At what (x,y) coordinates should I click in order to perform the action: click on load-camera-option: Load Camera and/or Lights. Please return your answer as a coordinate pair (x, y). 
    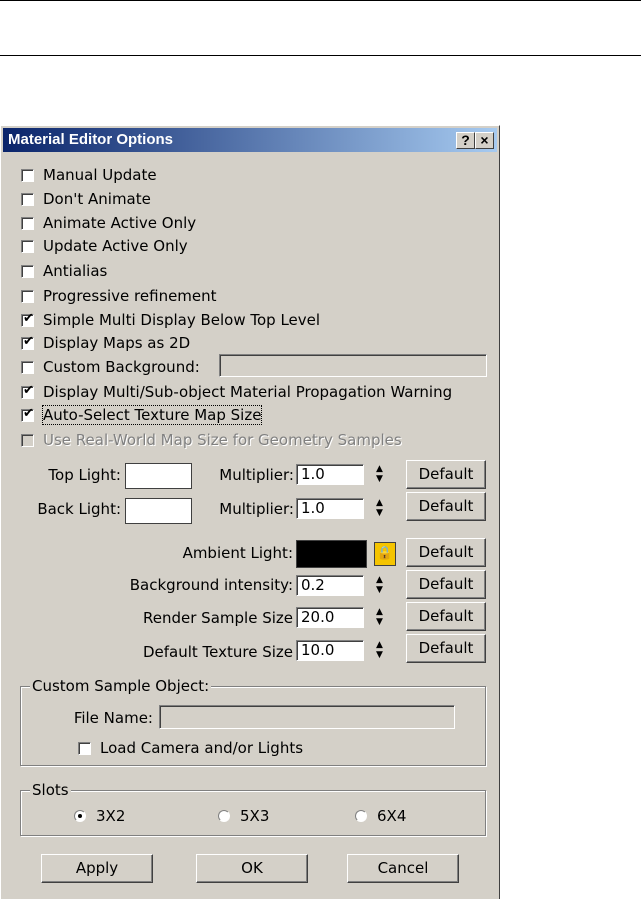
    Looking at the image, I should click on (190, 748).